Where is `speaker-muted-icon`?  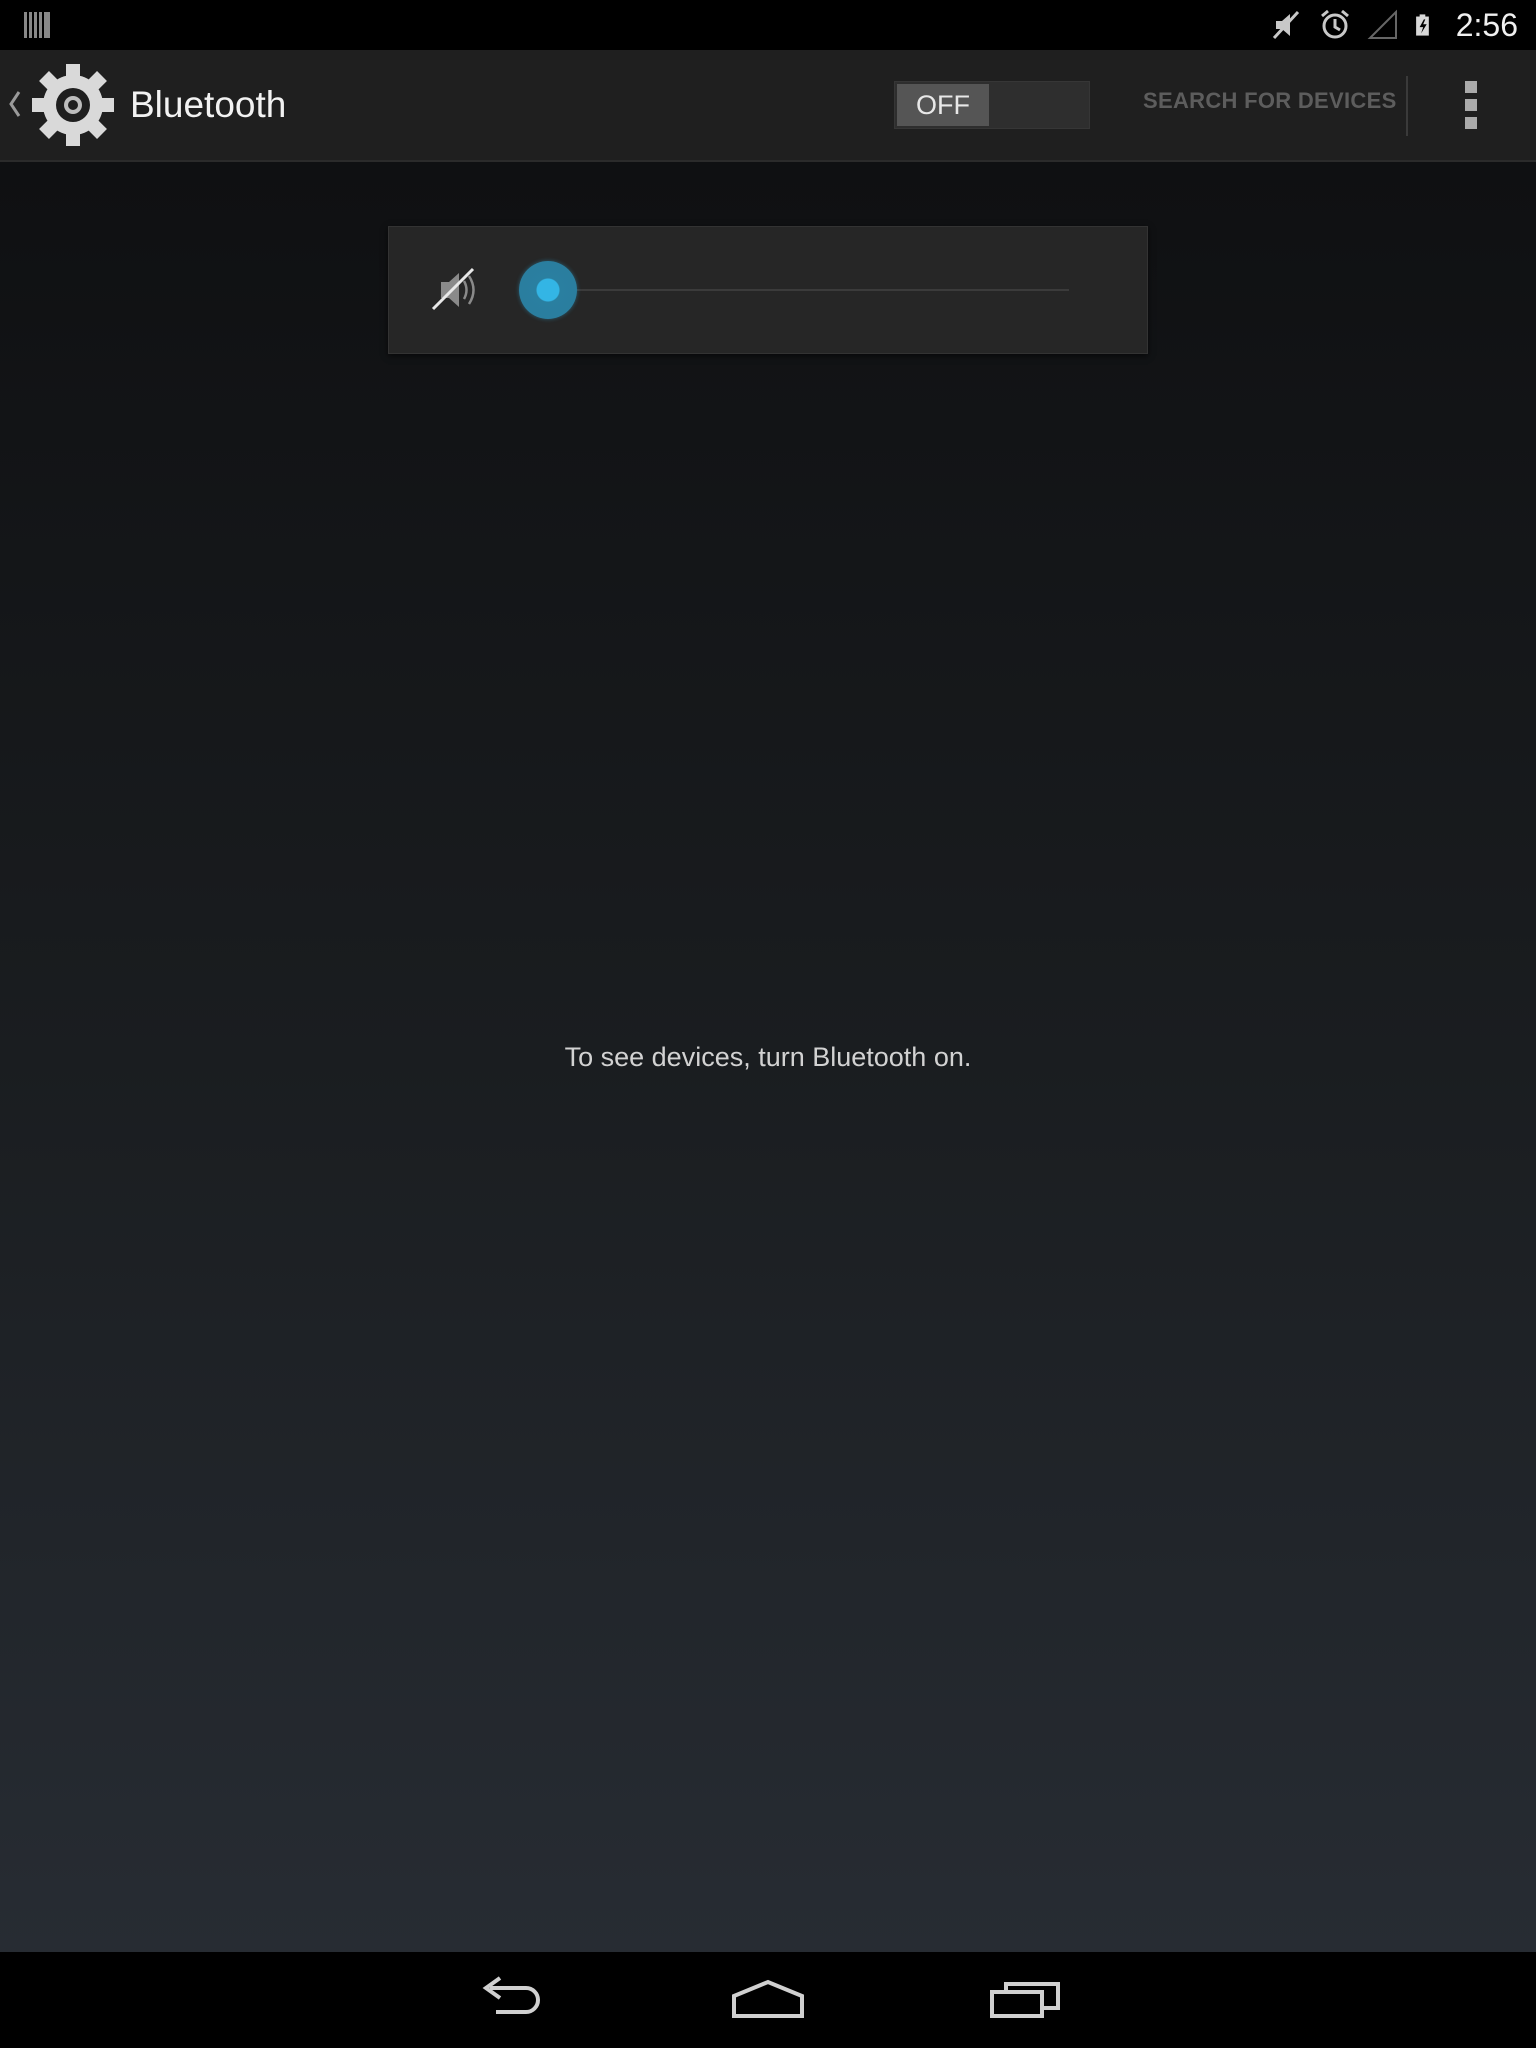 speaker-muted-icon is located at coordinates (456, 290).